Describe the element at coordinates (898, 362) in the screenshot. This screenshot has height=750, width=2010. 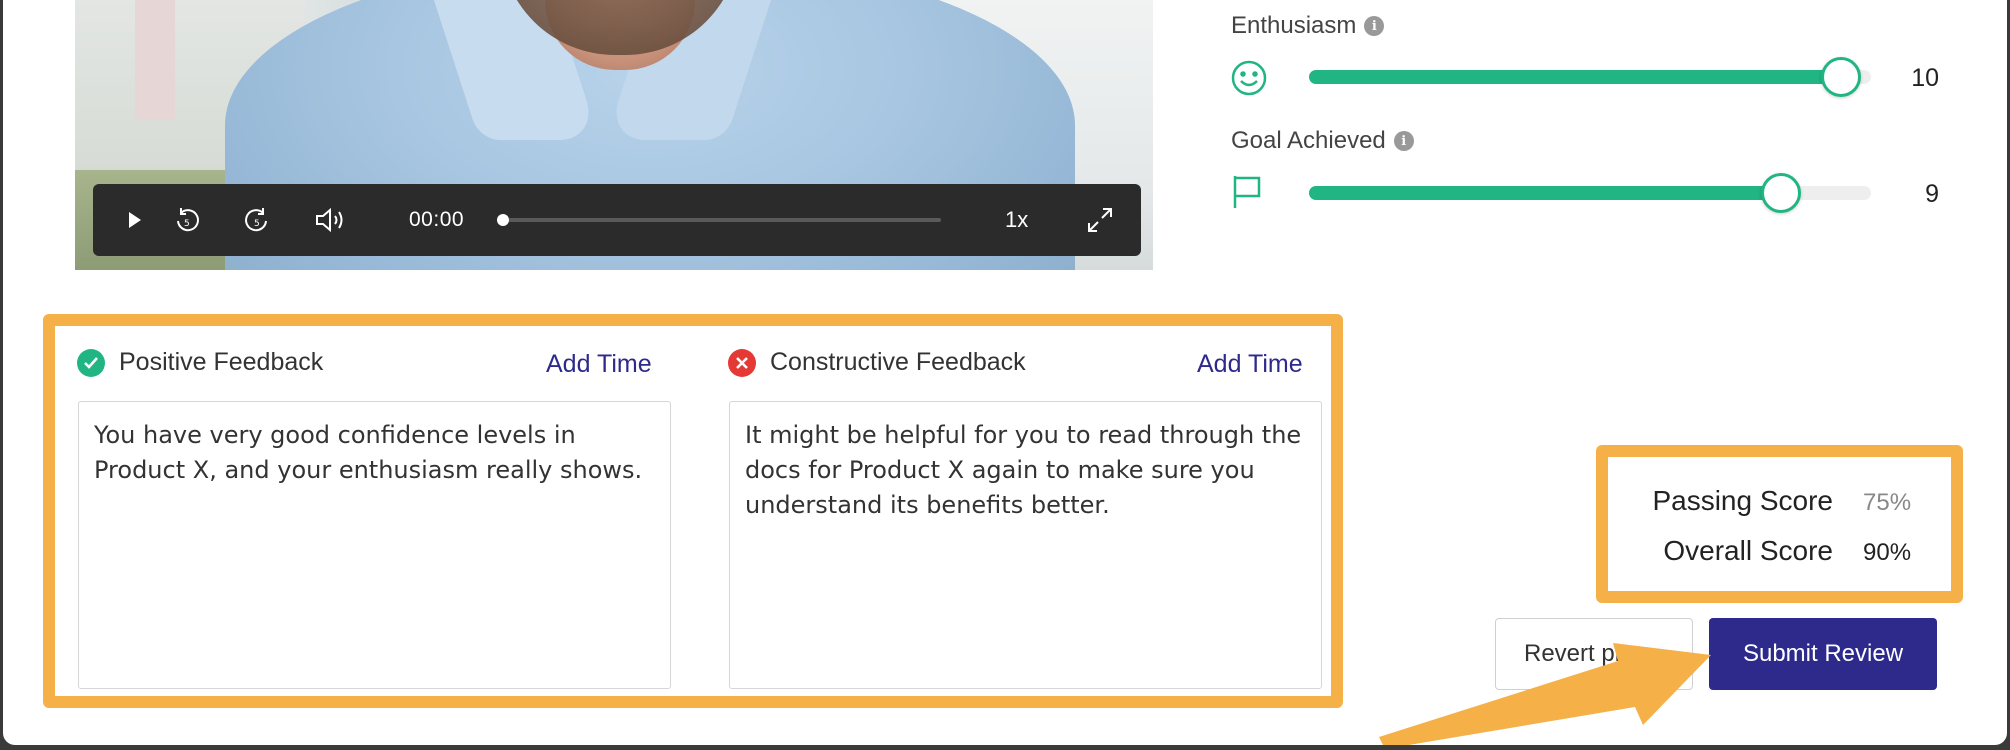
I see `constructive-feedback-title: Constructive Feedback` at that location.